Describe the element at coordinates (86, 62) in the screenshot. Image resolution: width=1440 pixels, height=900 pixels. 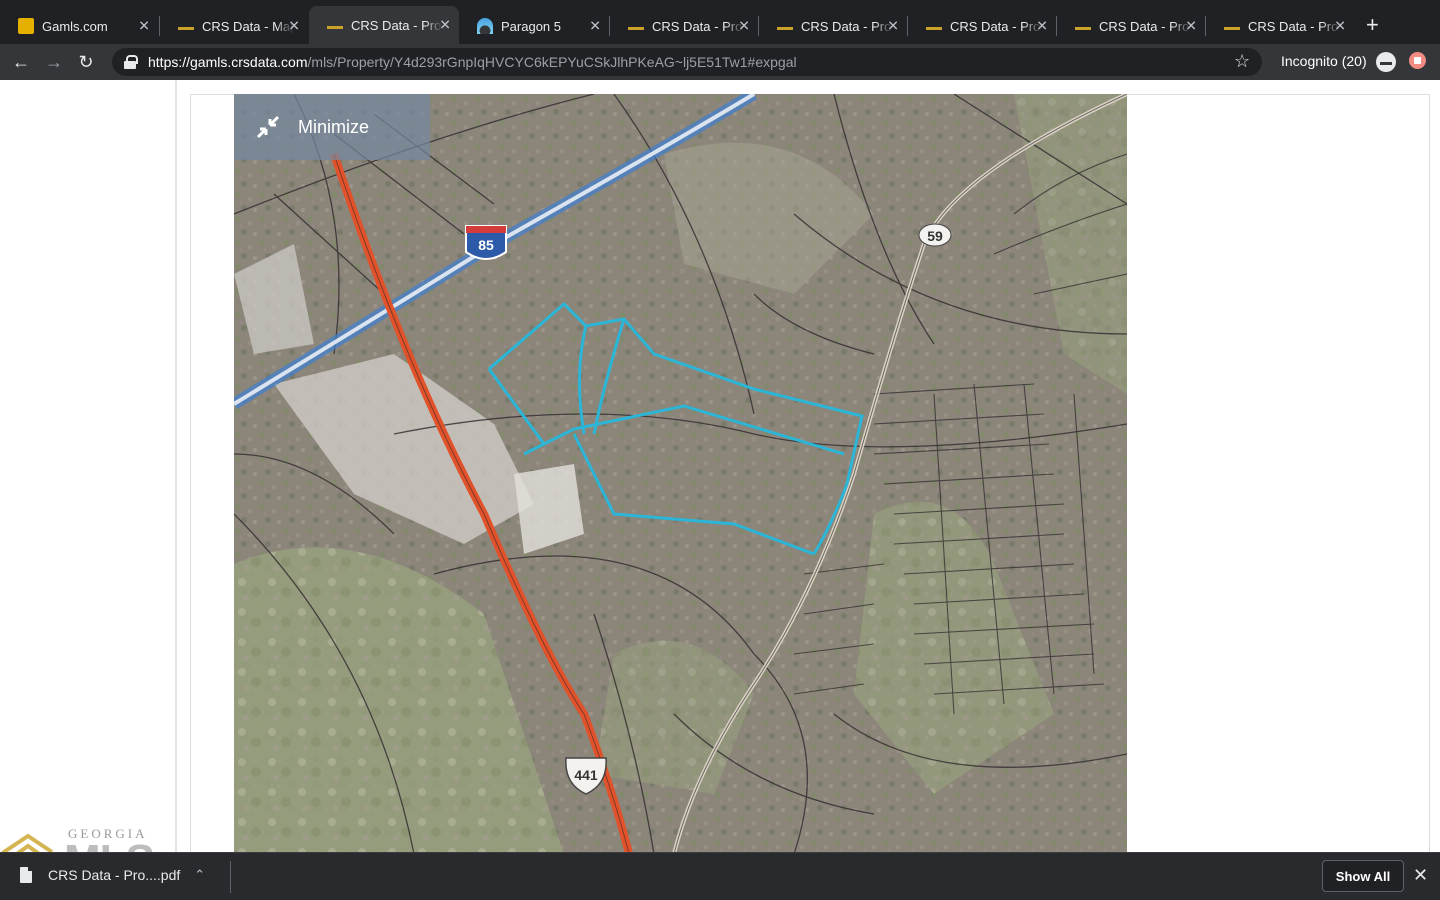
I see `reload-icon: ↻` at that location.